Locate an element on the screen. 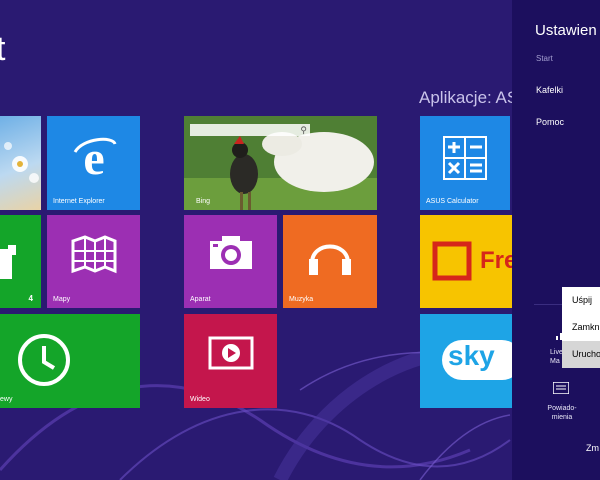 This screenshot has width=600, height=480. tile-label: Mapy is located at coordinates (62, 299).